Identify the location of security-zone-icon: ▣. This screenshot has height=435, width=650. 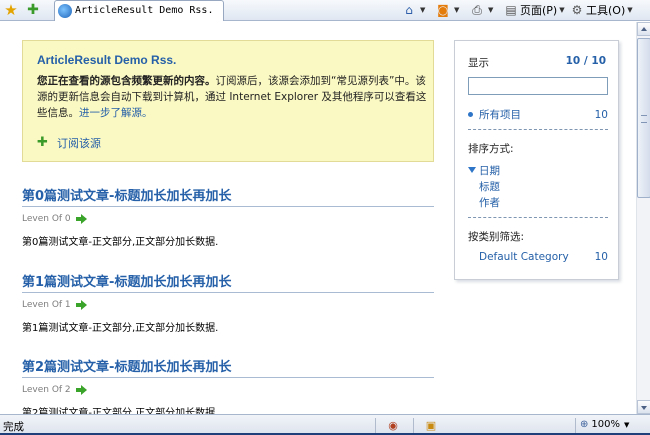
(431, 425).